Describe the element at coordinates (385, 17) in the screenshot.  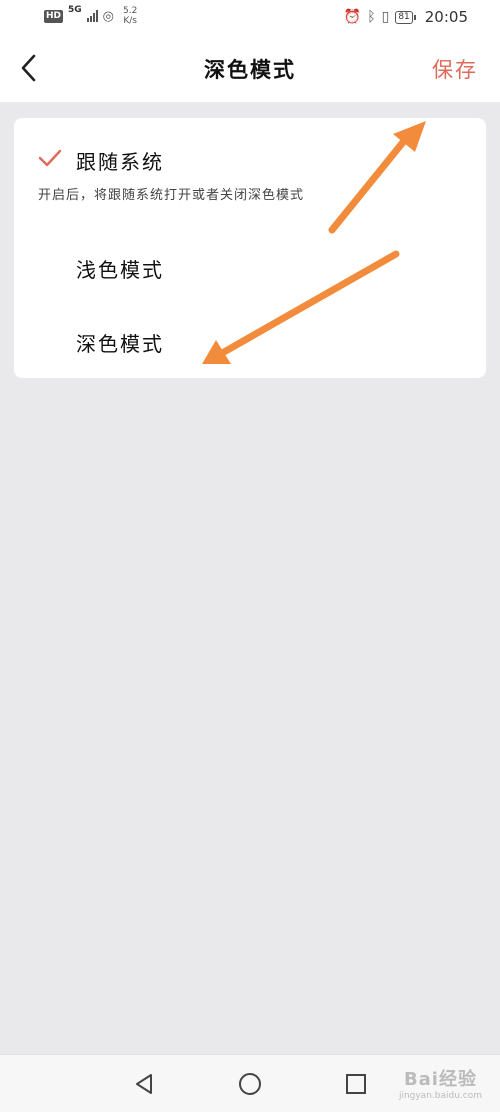
I see `vibrate-icon: ▯` at that location.